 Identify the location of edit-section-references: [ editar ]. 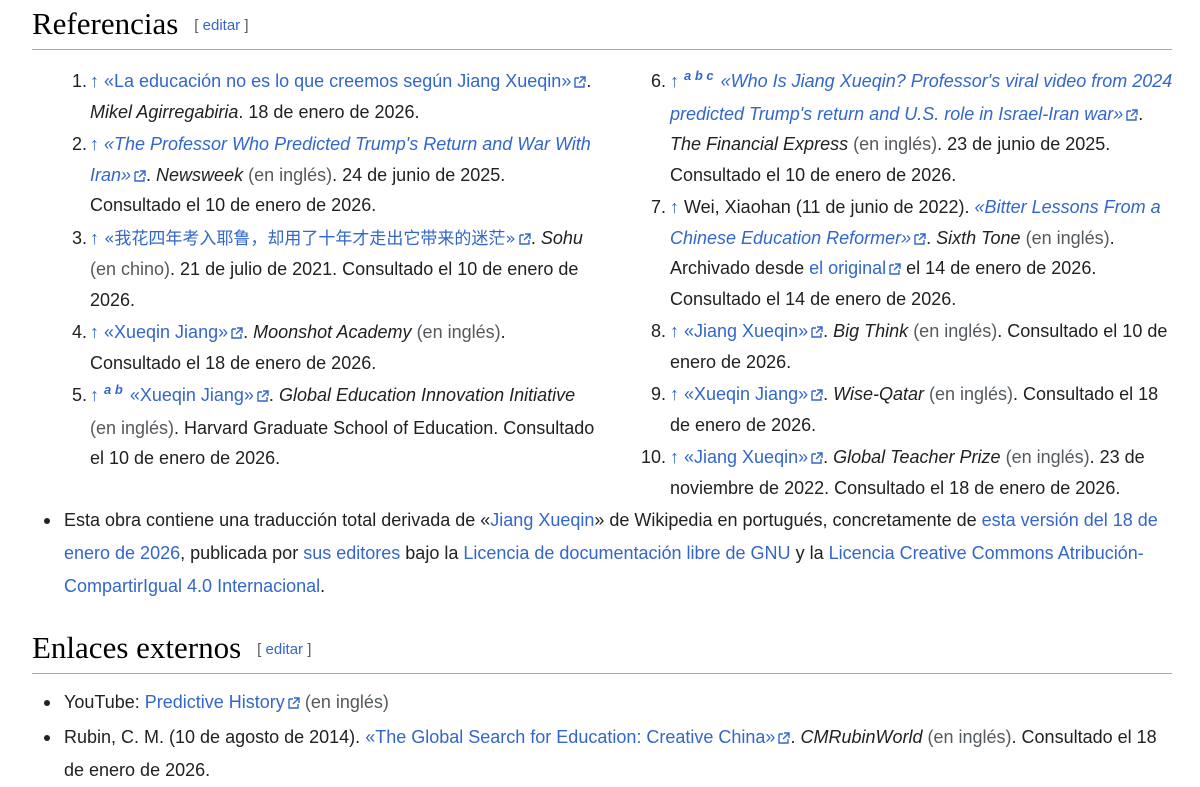
(221, 25).